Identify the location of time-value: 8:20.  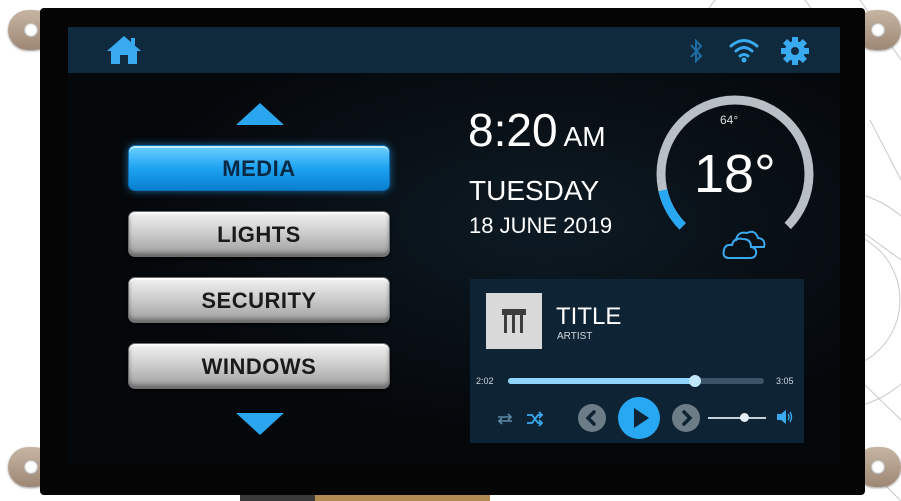
(513, 130).